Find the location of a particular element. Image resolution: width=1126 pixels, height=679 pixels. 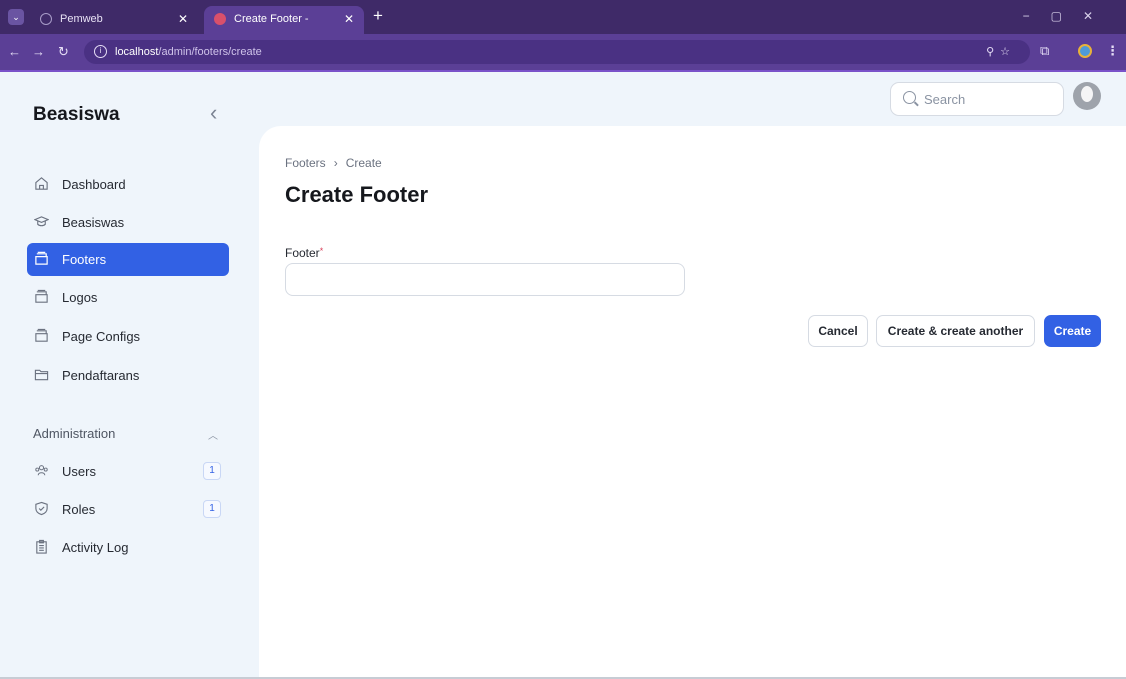

sidebar-item-page-configs: Page Configs is located at coordinates (128, 336).